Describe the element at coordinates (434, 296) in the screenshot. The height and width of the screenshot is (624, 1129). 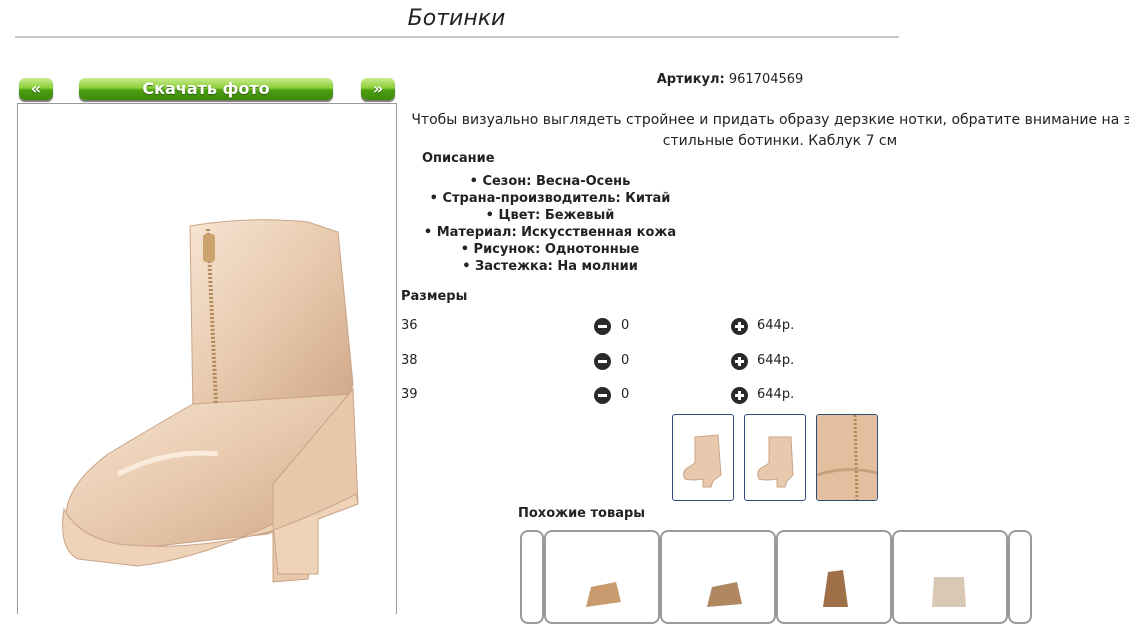
I see `sizes-heading: Размеры` at that location.